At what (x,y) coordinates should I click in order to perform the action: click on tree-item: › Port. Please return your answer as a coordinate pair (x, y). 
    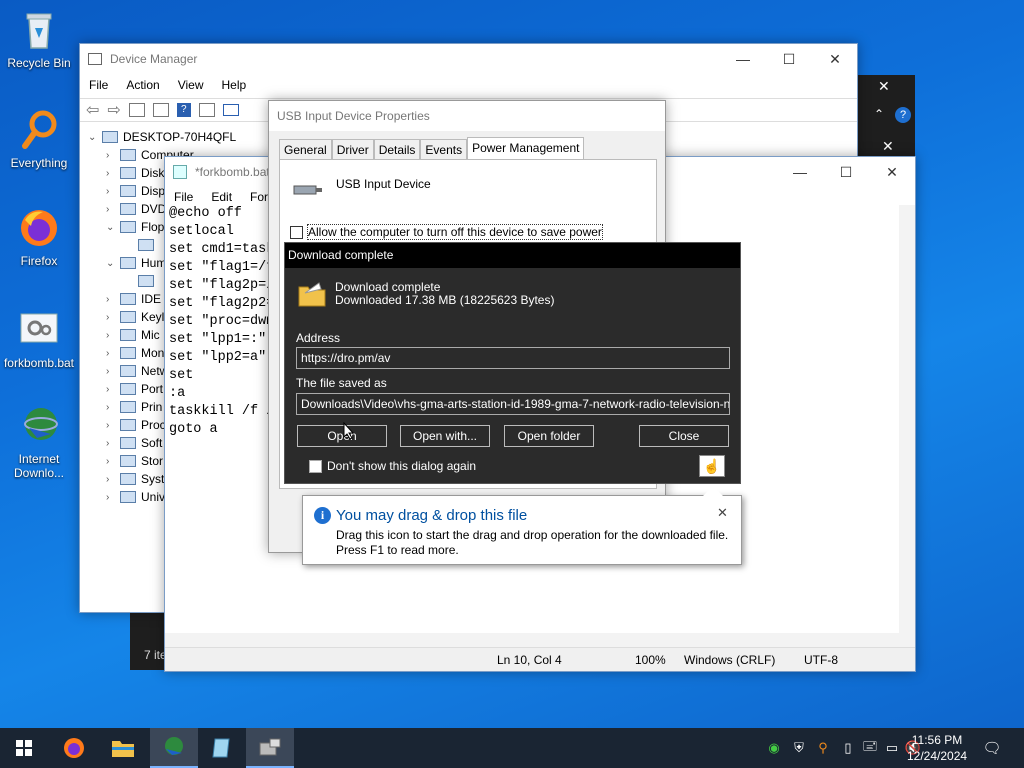
    Looking at the image, I should click on (134, 389).